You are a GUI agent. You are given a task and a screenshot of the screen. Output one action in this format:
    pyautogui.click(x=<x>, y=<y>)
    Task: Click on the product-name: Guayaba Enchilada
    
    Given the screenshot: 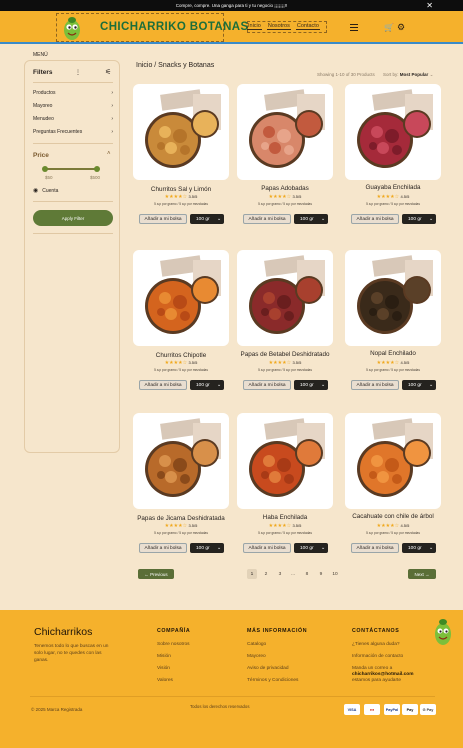 What is the action you would take?
    pyautogui.click(x=393, y=187)
    